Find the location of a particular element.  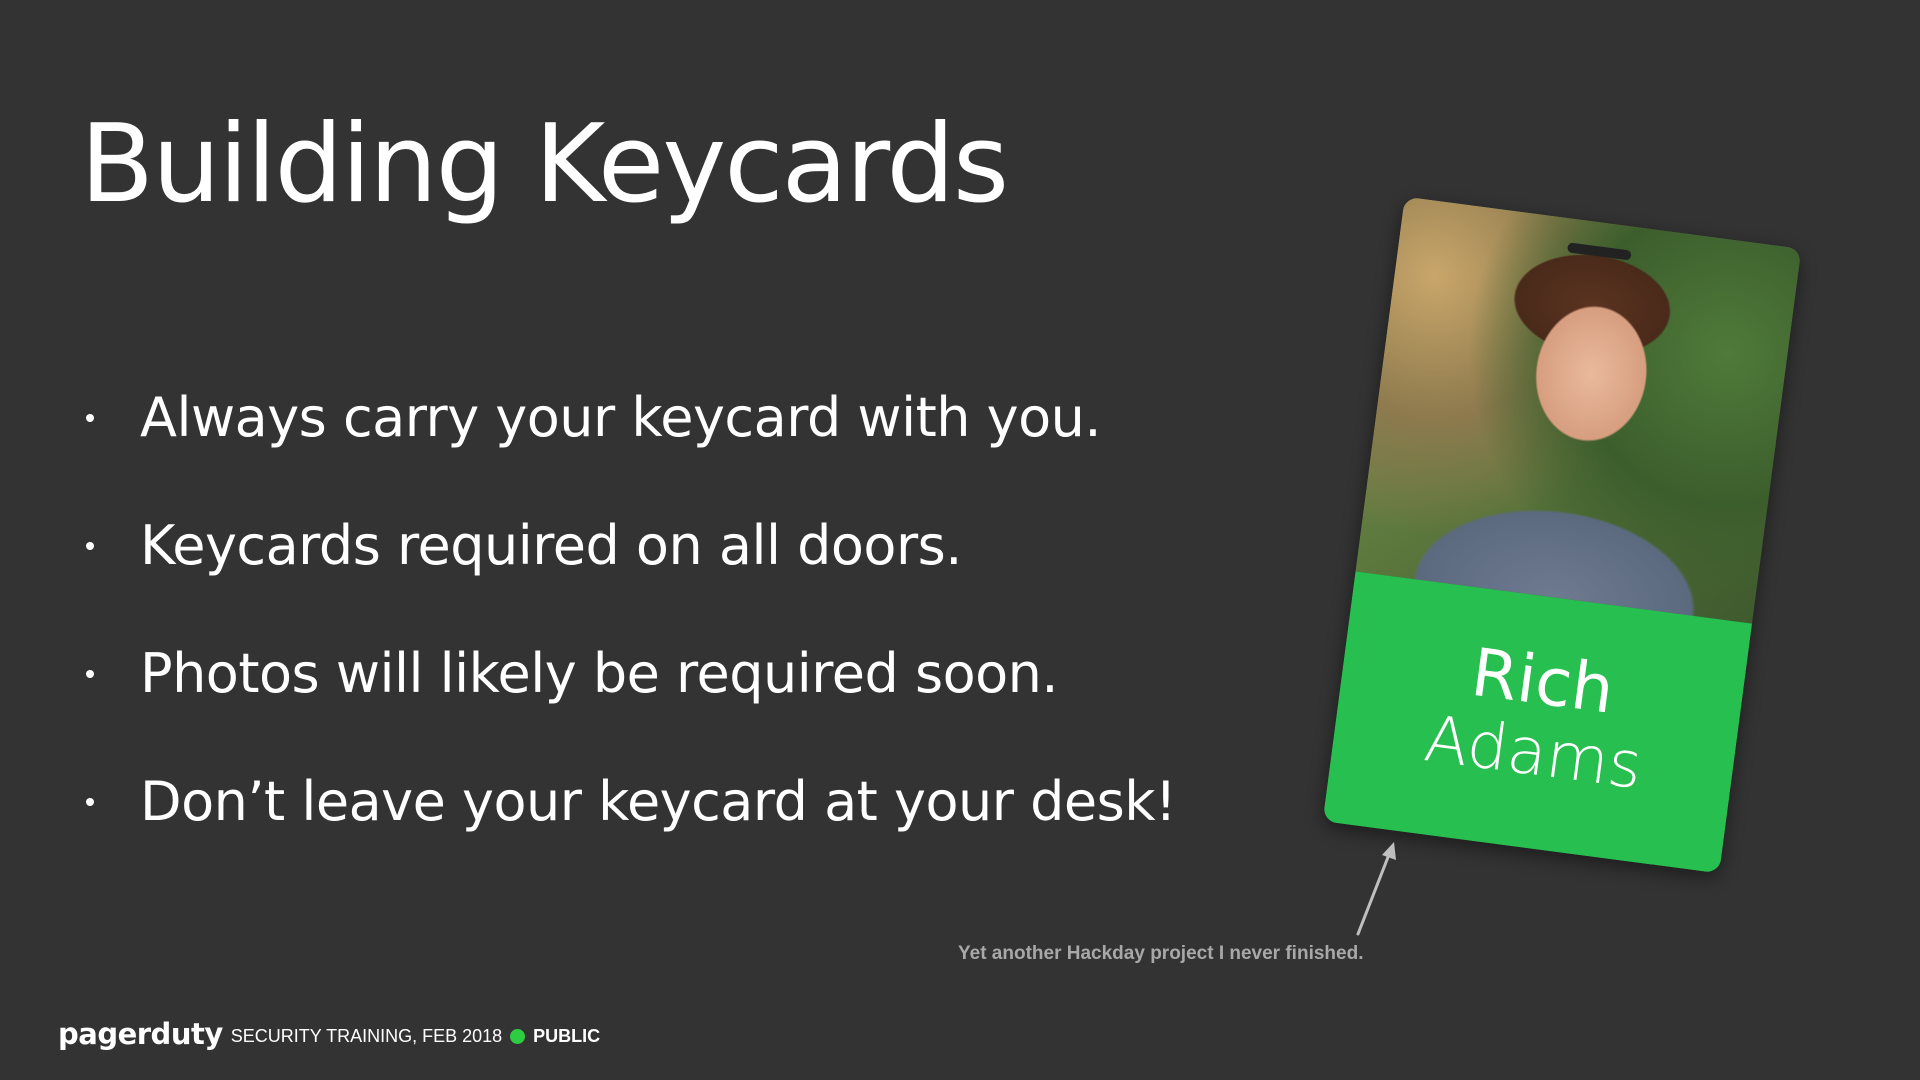

bullet-item: Always carry your keycard with you. is located at coordinates (628, 442).